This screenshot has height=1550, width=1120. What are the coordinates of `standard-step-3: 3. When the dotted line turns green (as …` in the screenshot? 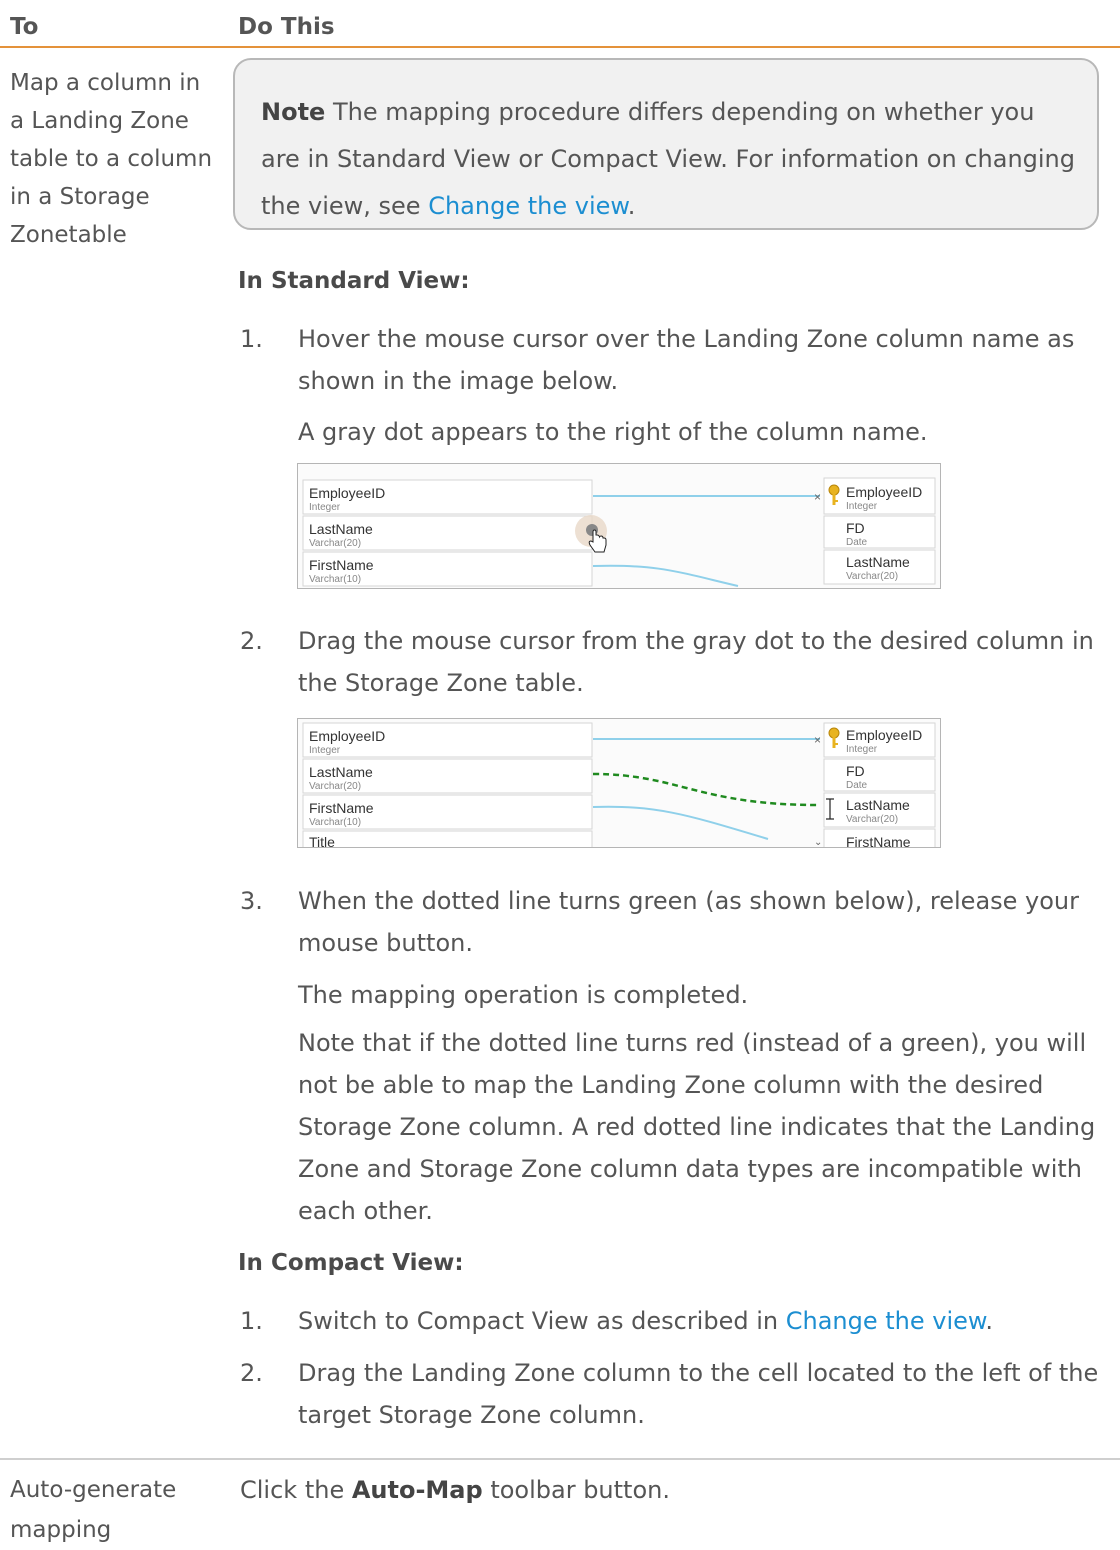 It's located at (675, 922).